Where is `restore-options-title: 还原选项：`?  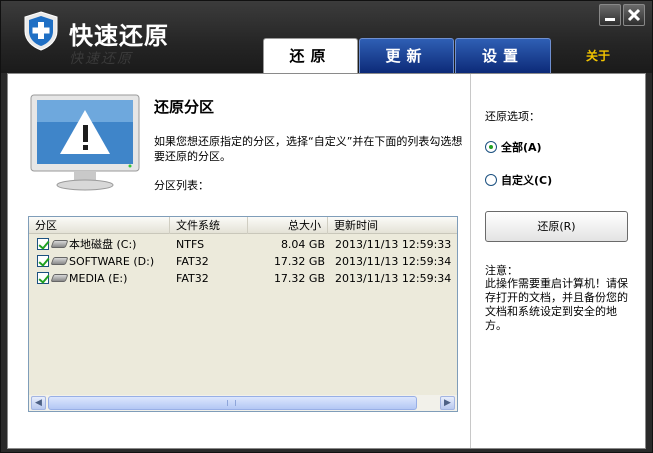 restore-options-title: 还原选项： is located at coordinates (512, 116).